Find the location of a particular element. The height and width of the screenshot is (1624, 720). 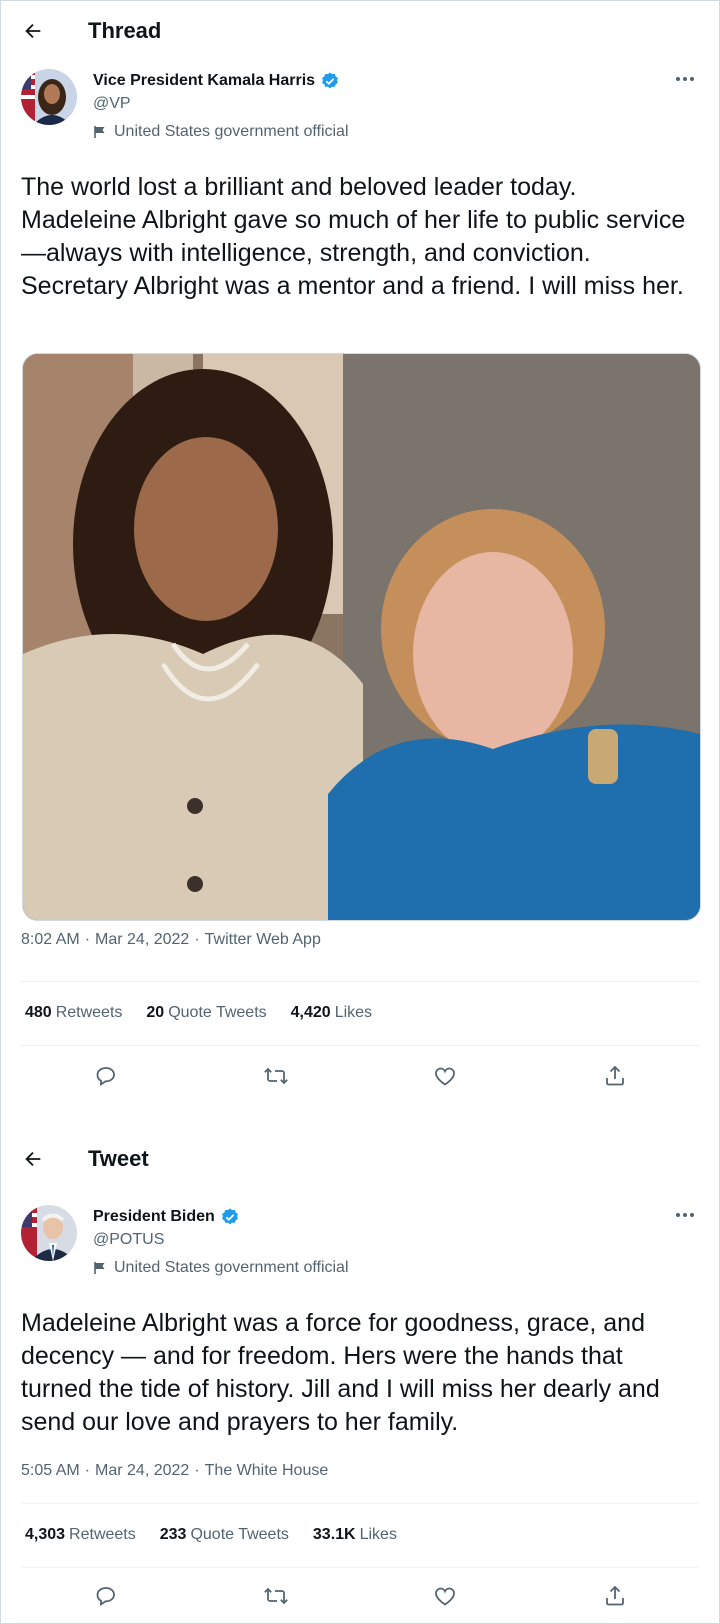

tweet-stats: 480 Retweets 20 Quote Tweets 4,420 Likes is located at coordinates (210, 1013).